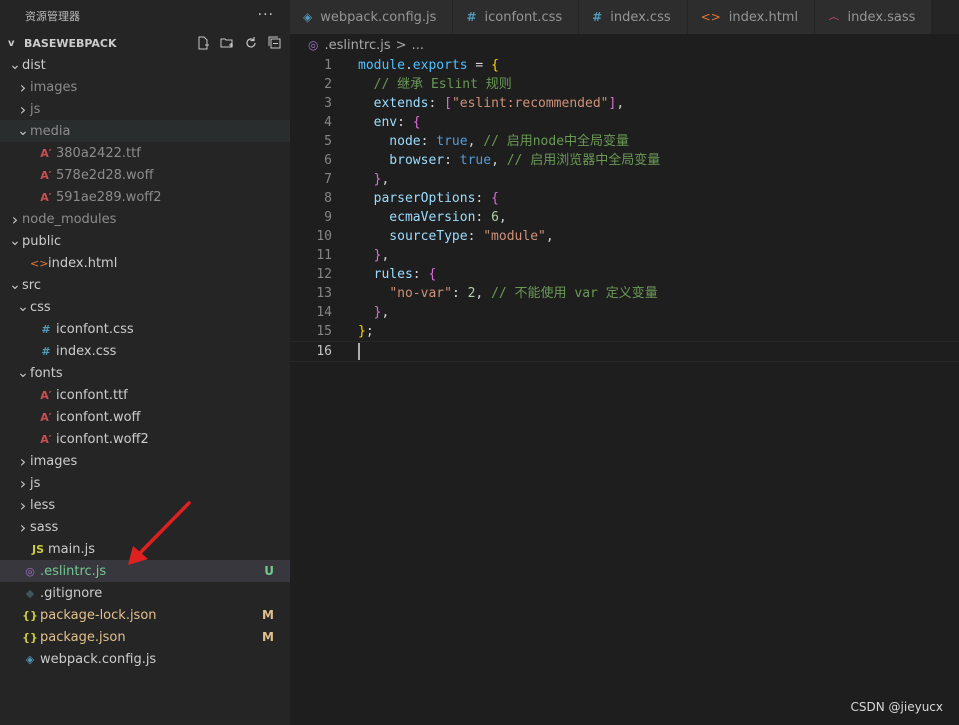 The image size is (959, 725). Describe the element at coordinates (416, 122) in the screenshot. I see `code-token: {` at that location.